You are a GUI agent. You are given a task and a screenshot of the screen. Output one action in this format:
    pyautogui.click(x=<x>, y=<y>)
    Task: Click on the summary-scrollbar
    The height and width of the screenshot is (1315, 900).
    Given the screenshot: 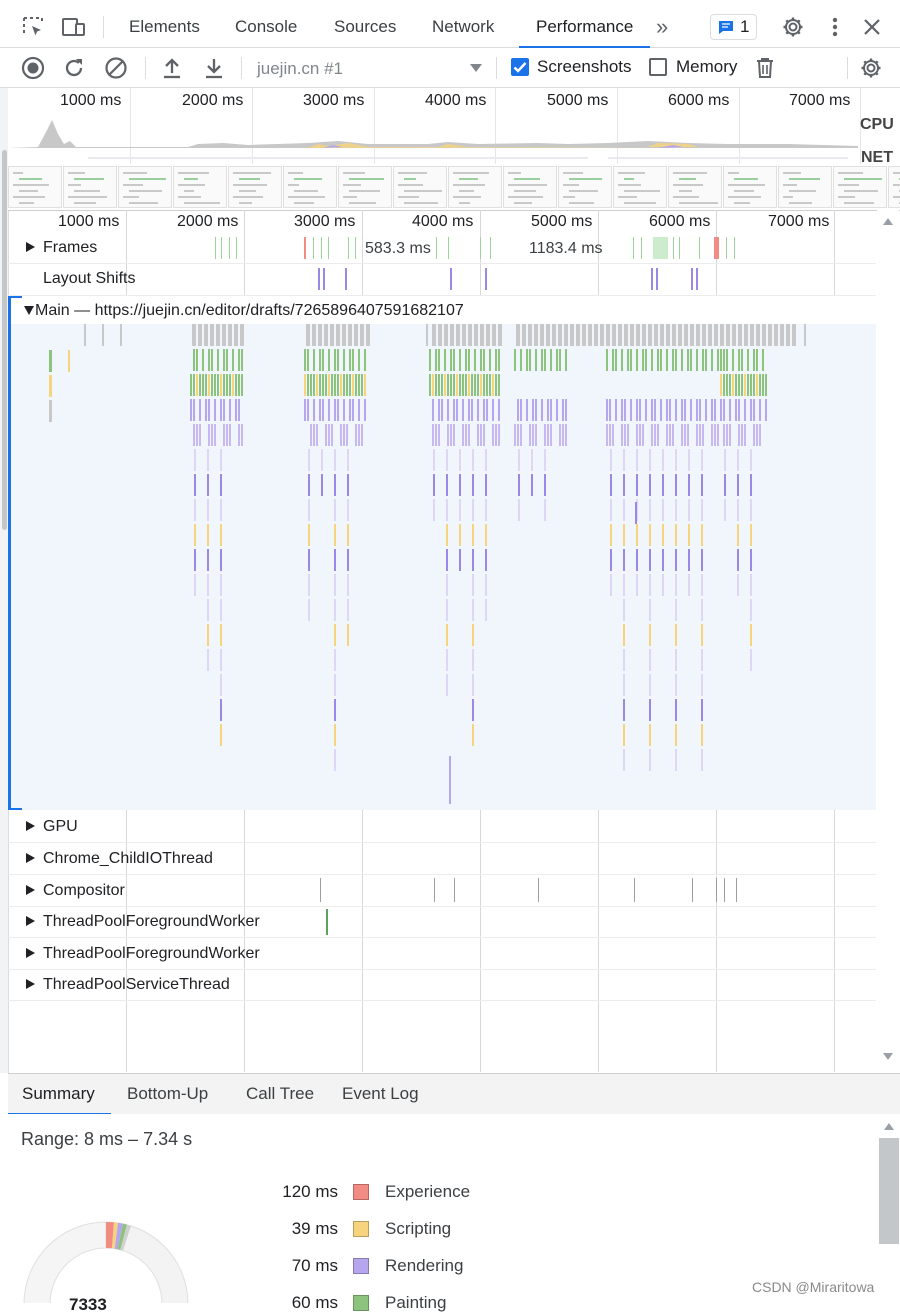 What is the action you would take?
    pyautogui.click(x=889, y=1208)
    